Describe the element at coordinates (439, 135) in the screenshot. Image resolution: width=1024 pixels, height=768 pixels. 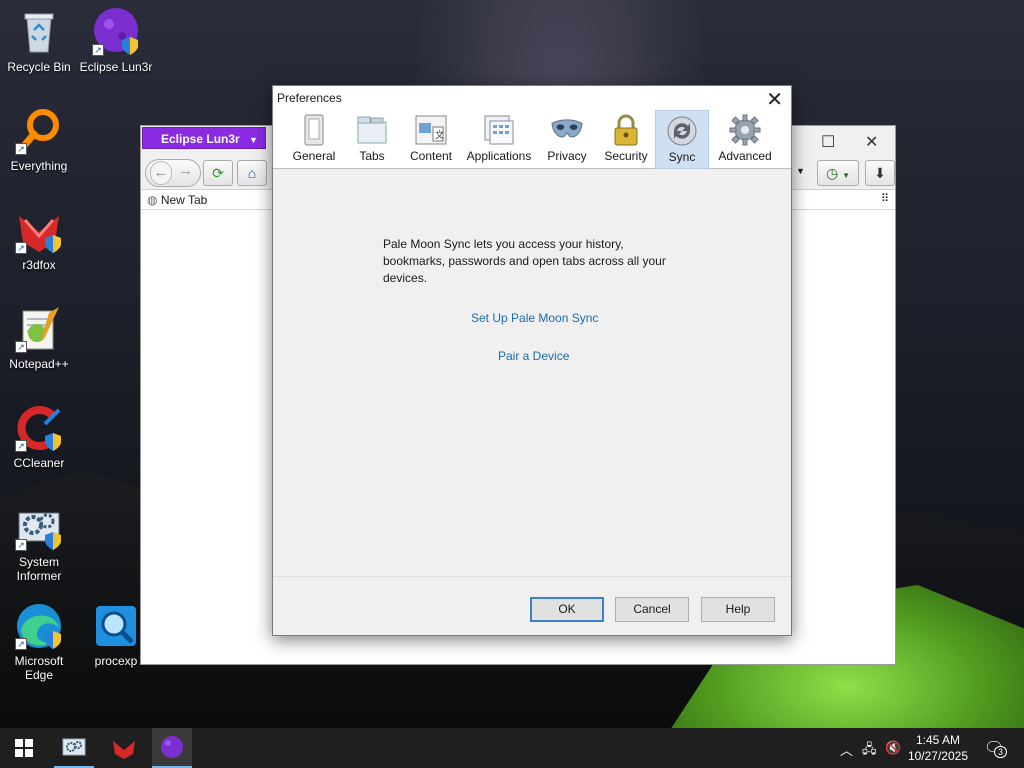
I see `svg-text: 文` at that location.